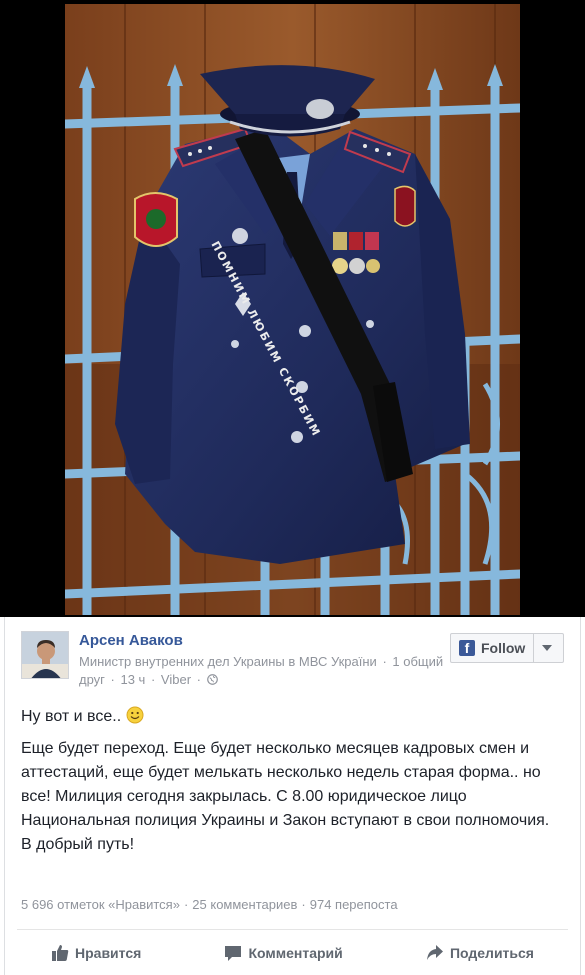 The image size is (585, 975). I want to click on post-time: 13 ч, so click(132, 679).